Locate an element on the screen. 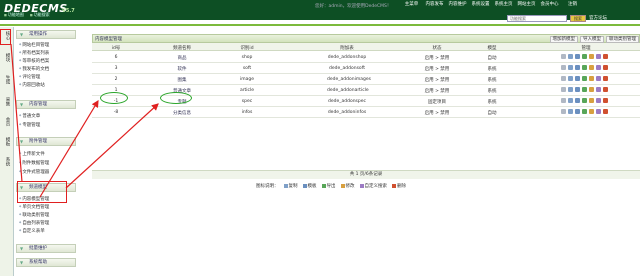 The height and width of the screenshot is (276, 640). arrow-tab-to-model is located at coordinates (16, 113).